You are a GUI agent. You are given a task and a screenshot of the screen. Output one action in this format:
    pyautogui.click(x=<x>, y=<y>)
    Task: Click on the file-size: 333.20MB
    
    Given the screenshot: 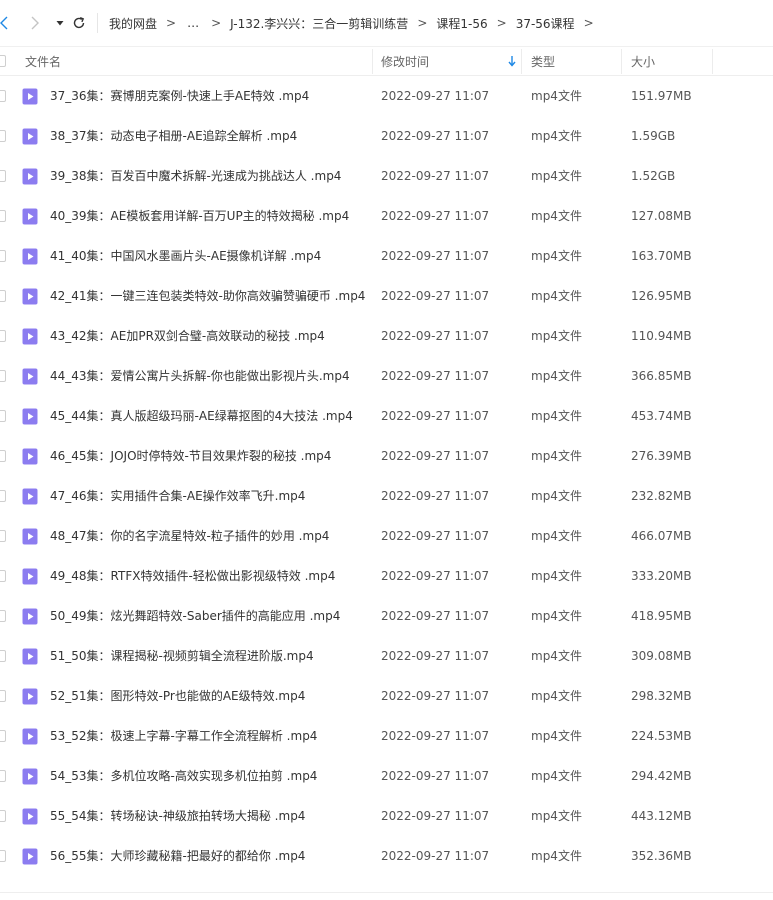 What is the action you would take?
    pyautogui.click(x=661, y=576)
    